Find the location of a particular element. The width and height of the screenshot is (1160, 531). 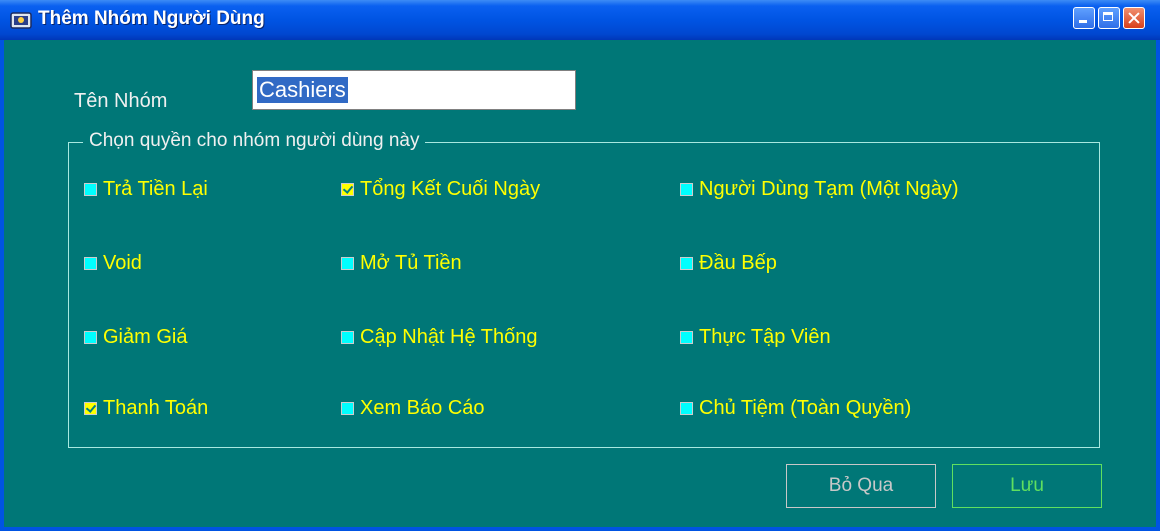

permission-label: Chủ Tiệm (Toàn Quyền) is located at coordinates (805, 408).